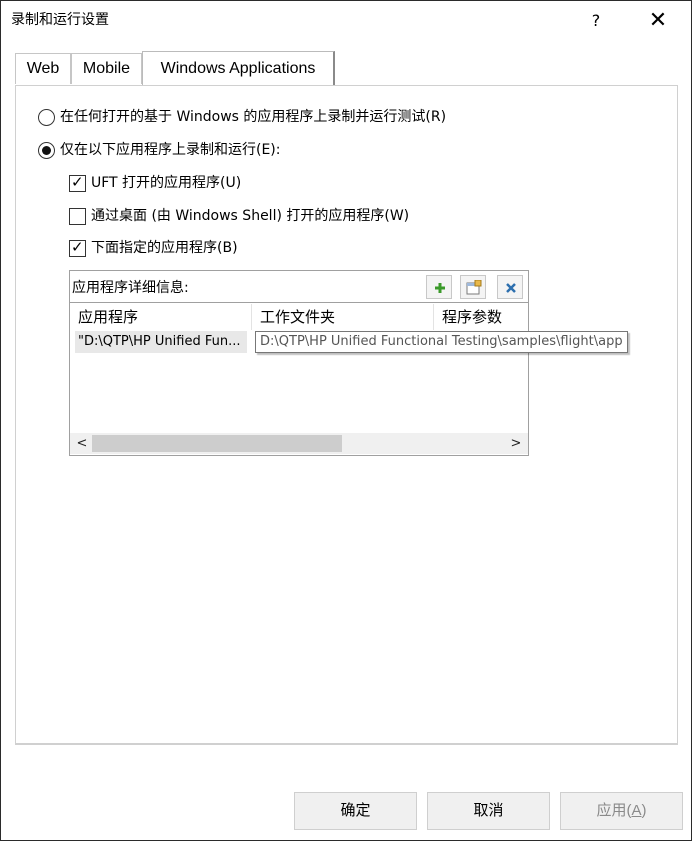 The width and height of the screenshot is (692, 841). What do you see at coordinates (77, 216) in the screenshot?
I see `checkbox` at bounding box center [77, 216].